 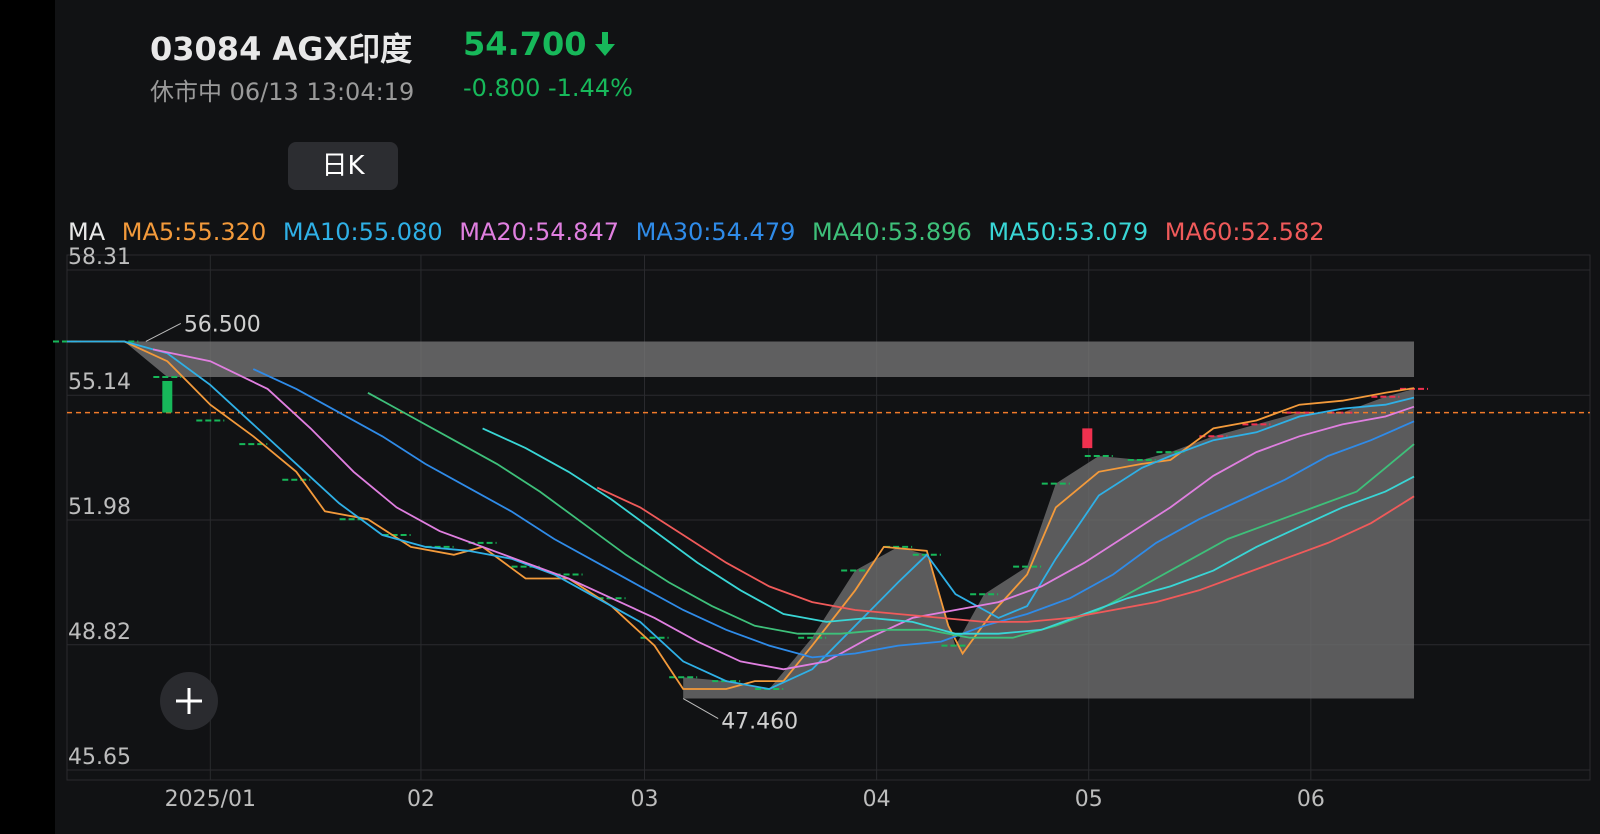 What do you see at coordinates (759, 722) in the screenshot?
I see `low-label: 47.460` at bounding box center [759, 722].